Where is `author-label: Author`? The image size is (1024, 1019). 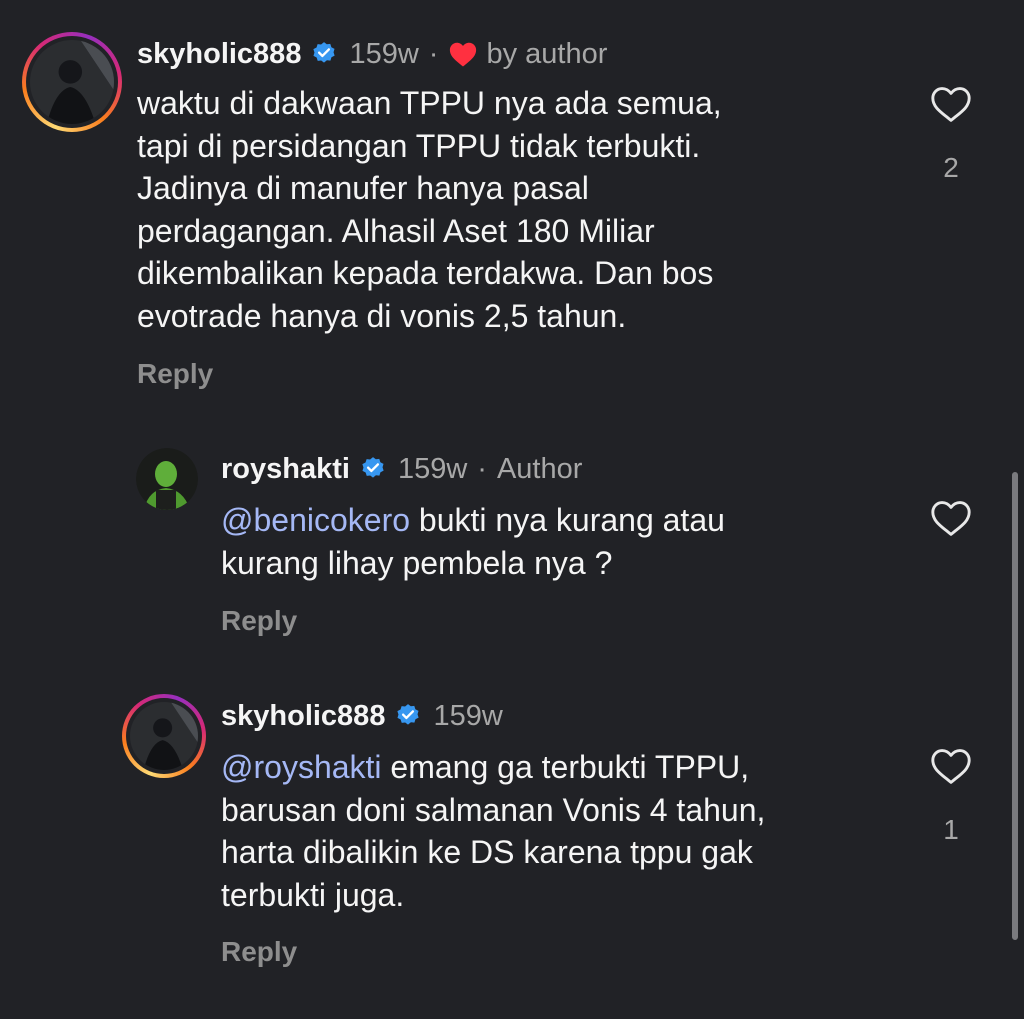
author-label: Author is located at coordinates (539, 468).